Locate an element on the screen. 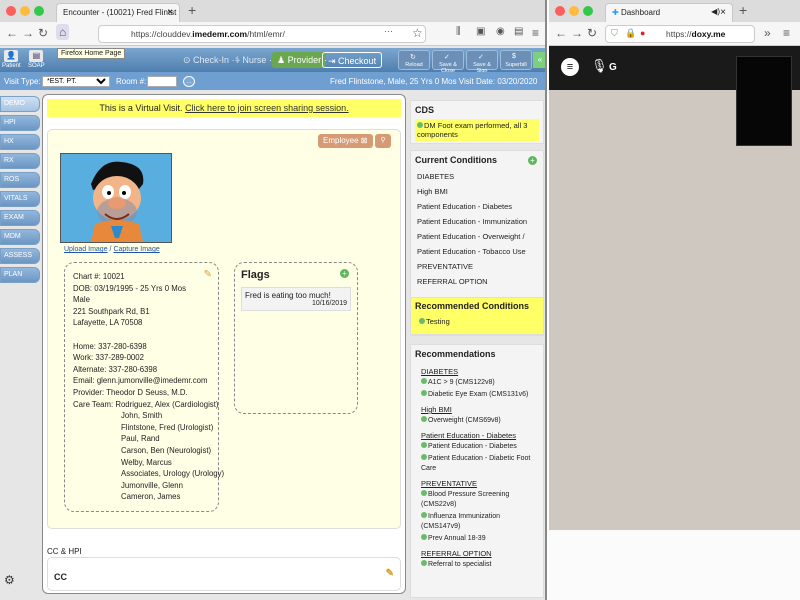 This screenshot has width=800, height=600. patient-button: 👤 Patient is located at coordinates (11, 59).